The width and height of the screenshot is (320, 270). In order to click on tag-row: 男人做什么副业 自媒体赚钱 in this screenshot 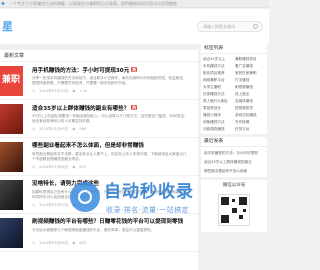, I will do `click(234, 101)`.